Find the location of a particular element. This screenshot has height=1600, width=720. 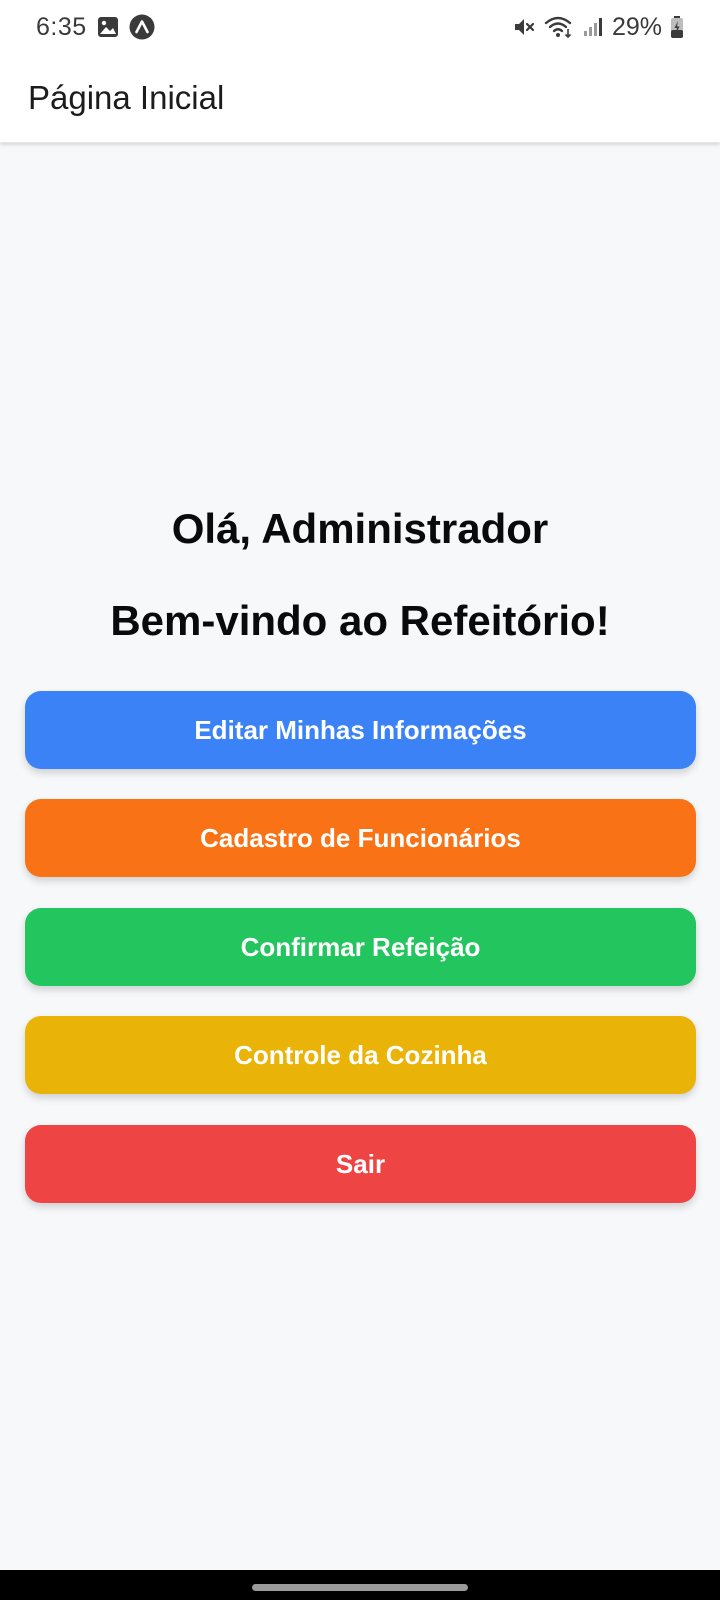

app-bar: Página Inicial is located at coordinates (360, 98).